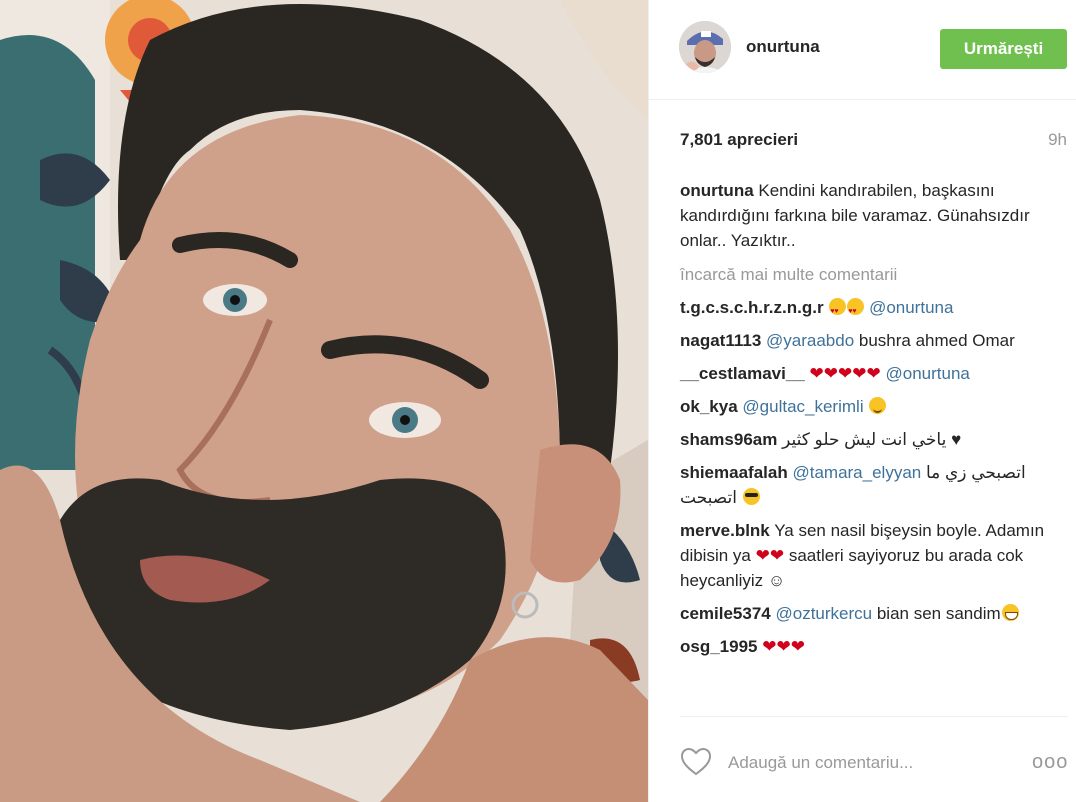 Image resolution: width=1076 pixels, height=802 pixels. What do you see at coordinates (1010, 612) in the screenshot?
I see `grin-emoji-icon` at bounding box center [1010, 612].